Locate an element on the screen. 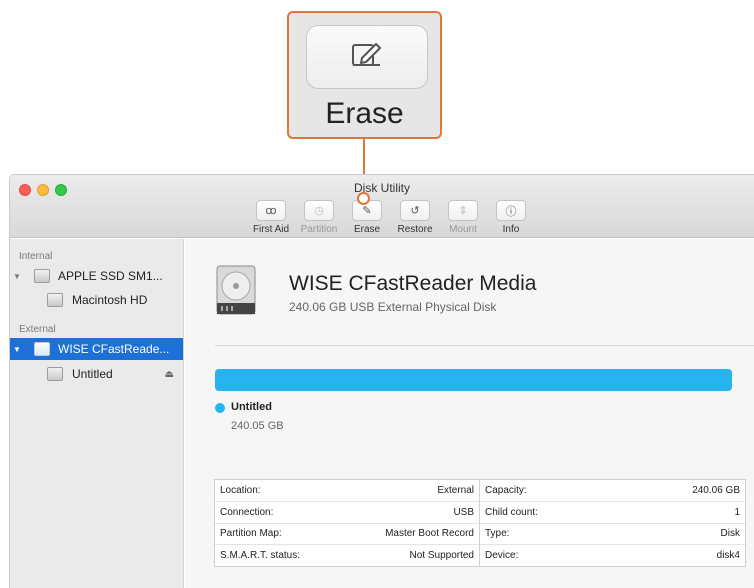  callout-anchor-dot is located at coordinates (363, 198).